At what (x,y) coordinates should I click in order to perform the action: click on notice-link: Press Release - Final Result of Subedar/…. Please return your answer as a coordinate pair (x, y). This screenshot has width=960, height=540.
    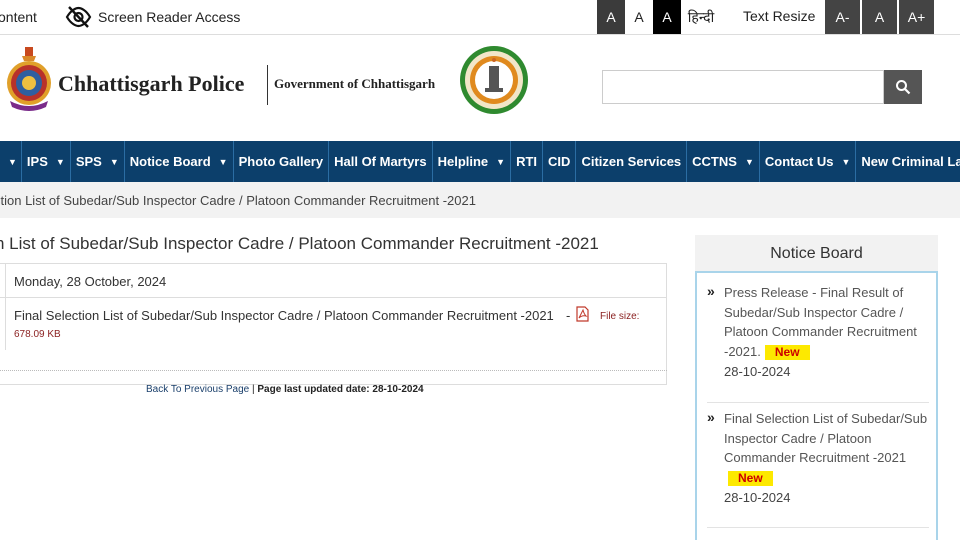
    Looking at the image, I should click on (826, 322).